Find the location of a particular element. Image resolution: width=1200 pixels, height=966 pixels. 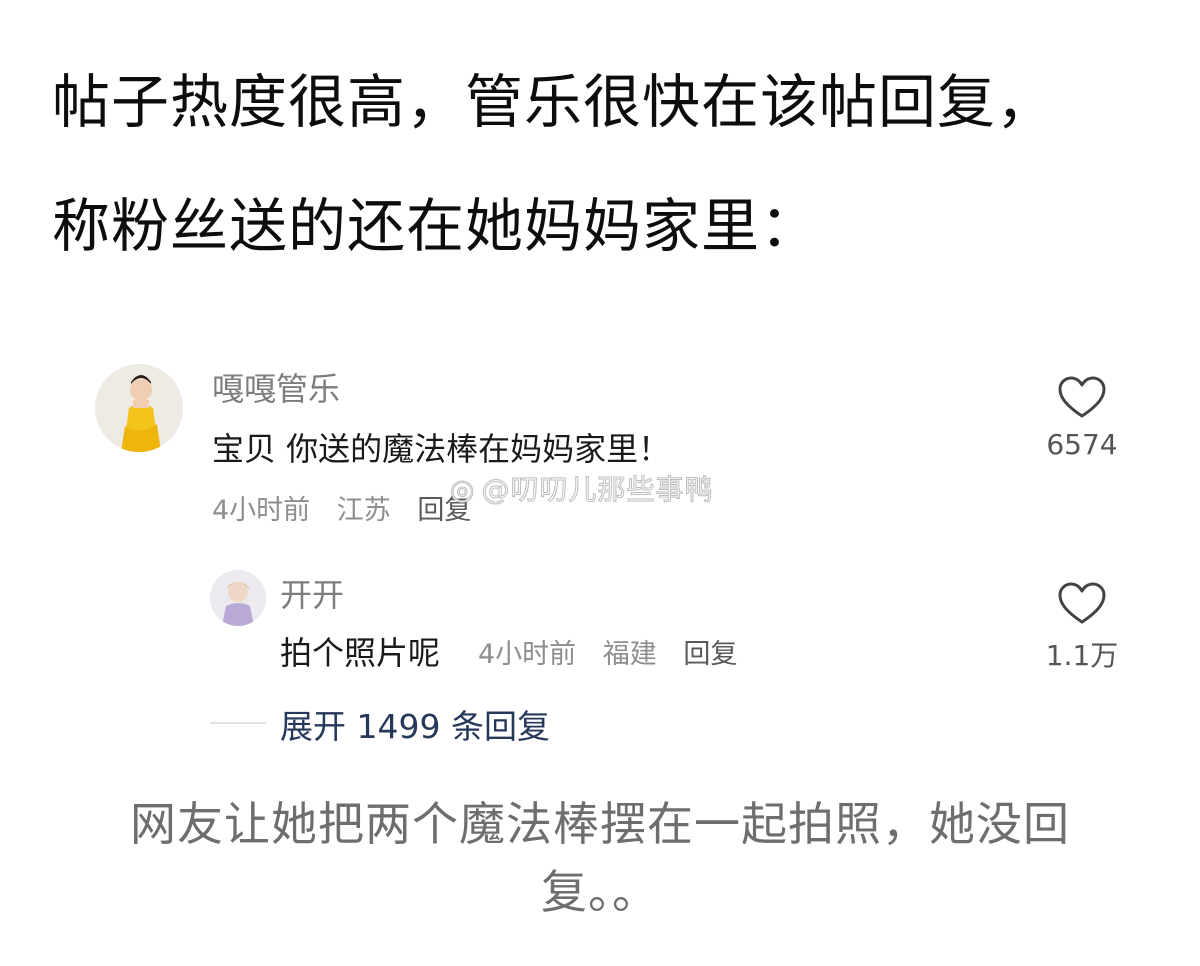

weibo-icon: ◎ is located at coordinates (462, 490).